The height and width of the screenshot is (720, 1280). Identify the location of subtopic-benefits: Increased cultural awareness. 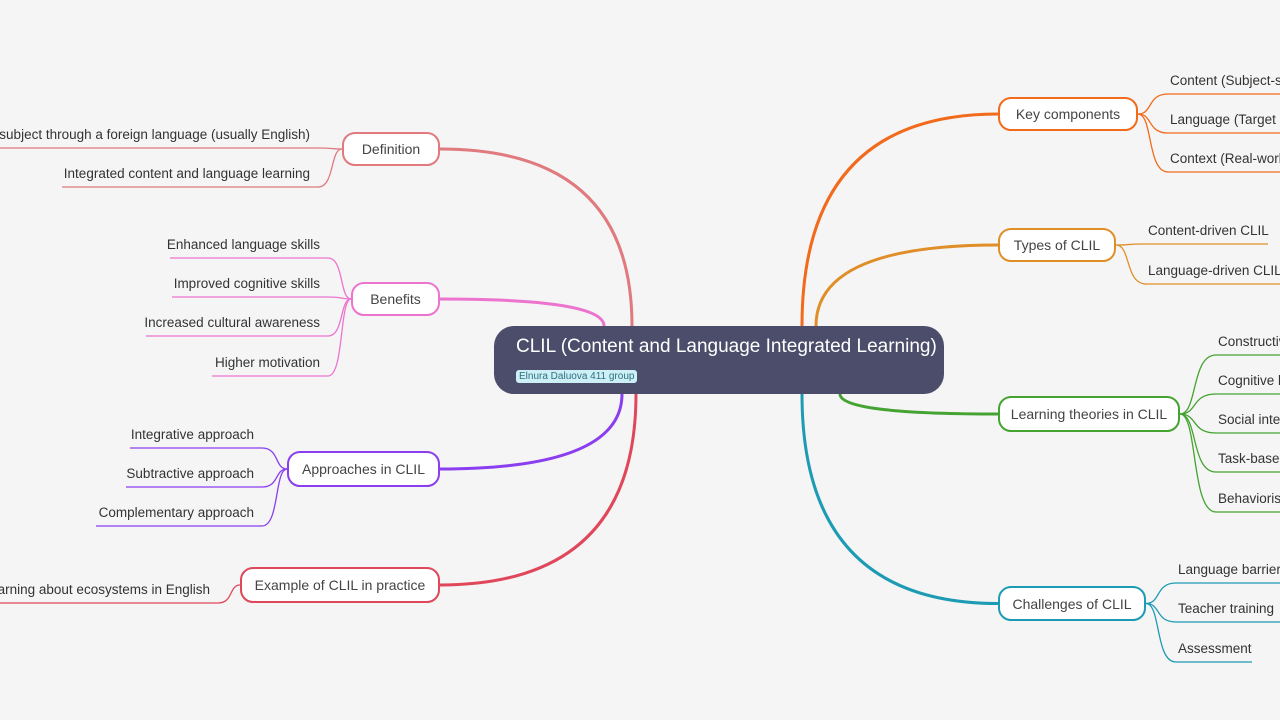
(232, 323).